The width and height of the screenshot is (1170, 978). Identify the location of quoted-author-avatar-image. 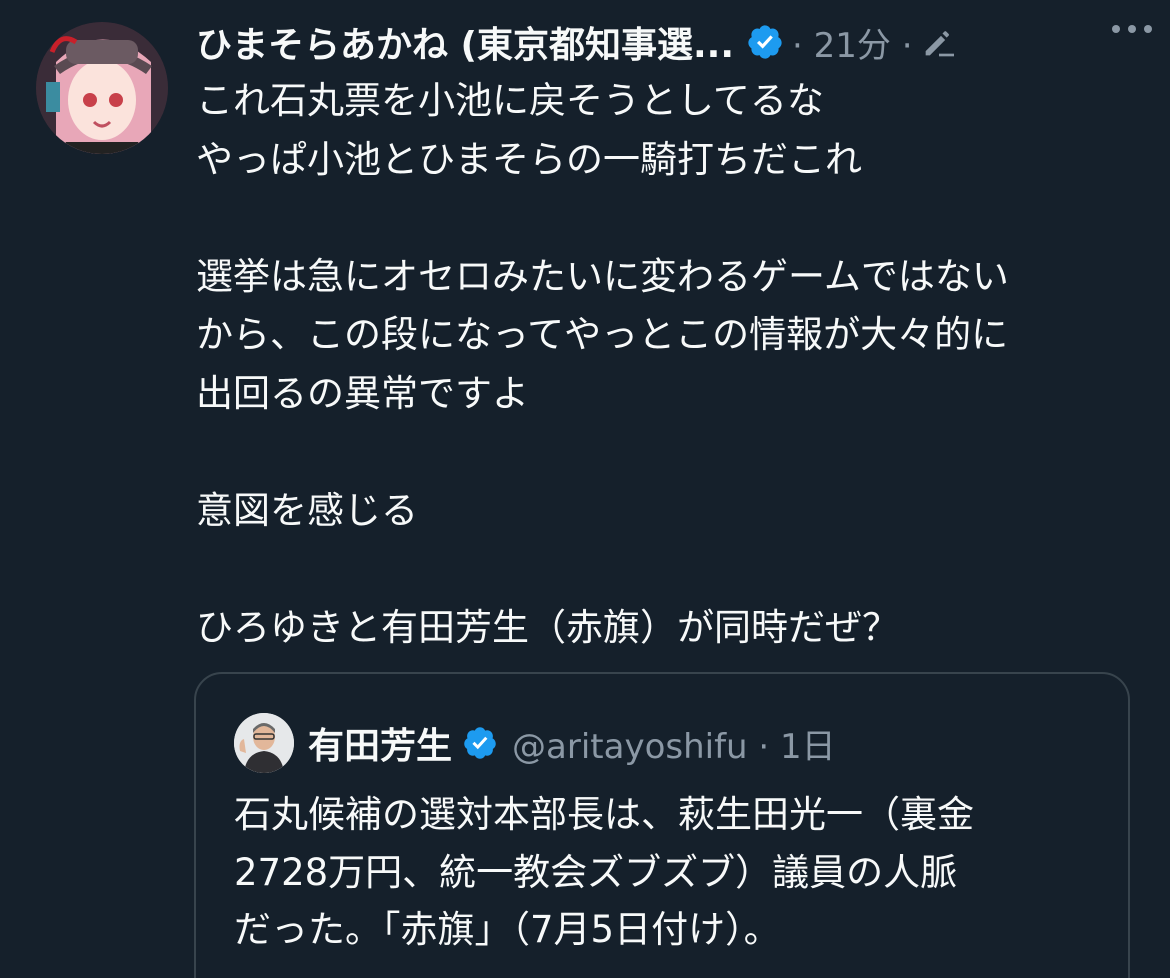
(264, 743).